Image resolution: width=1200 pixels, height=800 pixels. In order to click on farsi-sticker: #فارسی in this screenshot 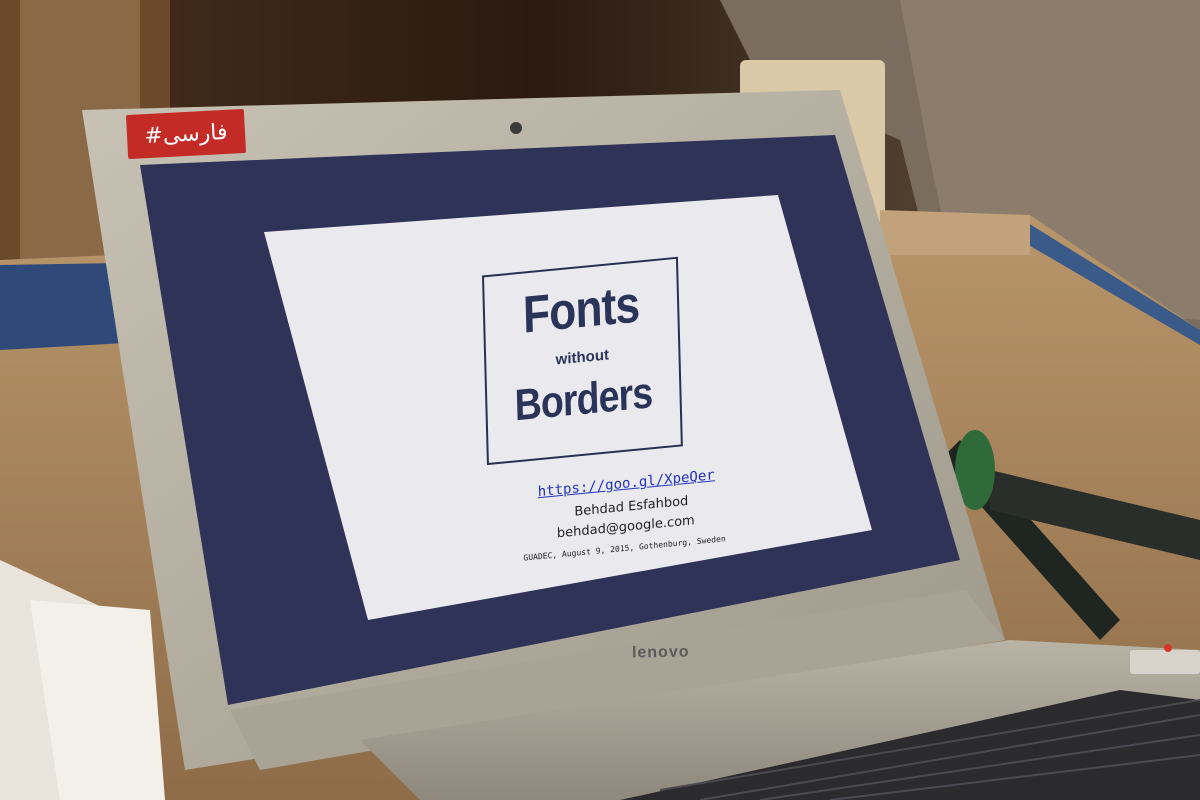, I will do `click(186, 134)`.